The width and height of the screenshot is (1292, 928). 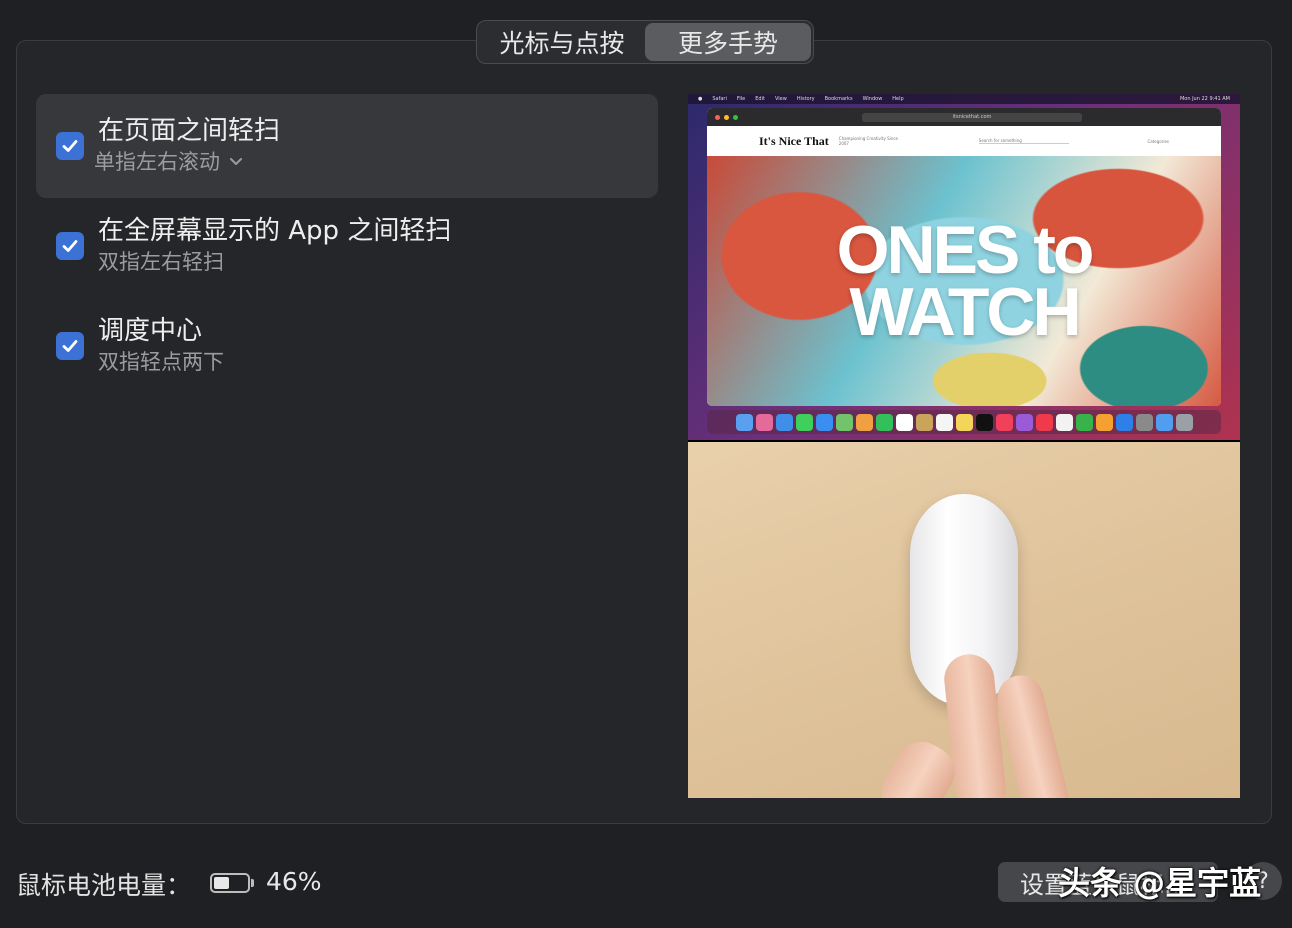 What do you see at coordinates (784, 422) in the screenshot?
I see `safari-icon` at bounding box center [784, 422].